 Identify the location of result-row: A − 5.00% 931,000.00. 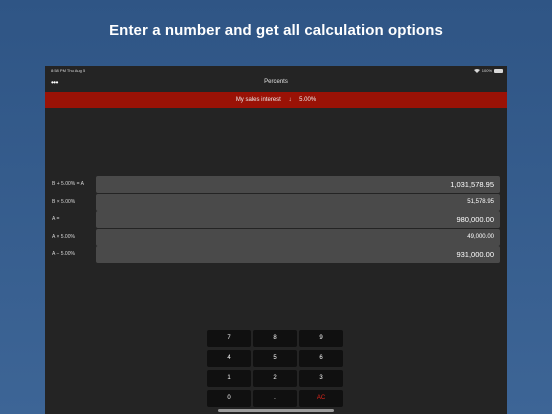
(276, 254).